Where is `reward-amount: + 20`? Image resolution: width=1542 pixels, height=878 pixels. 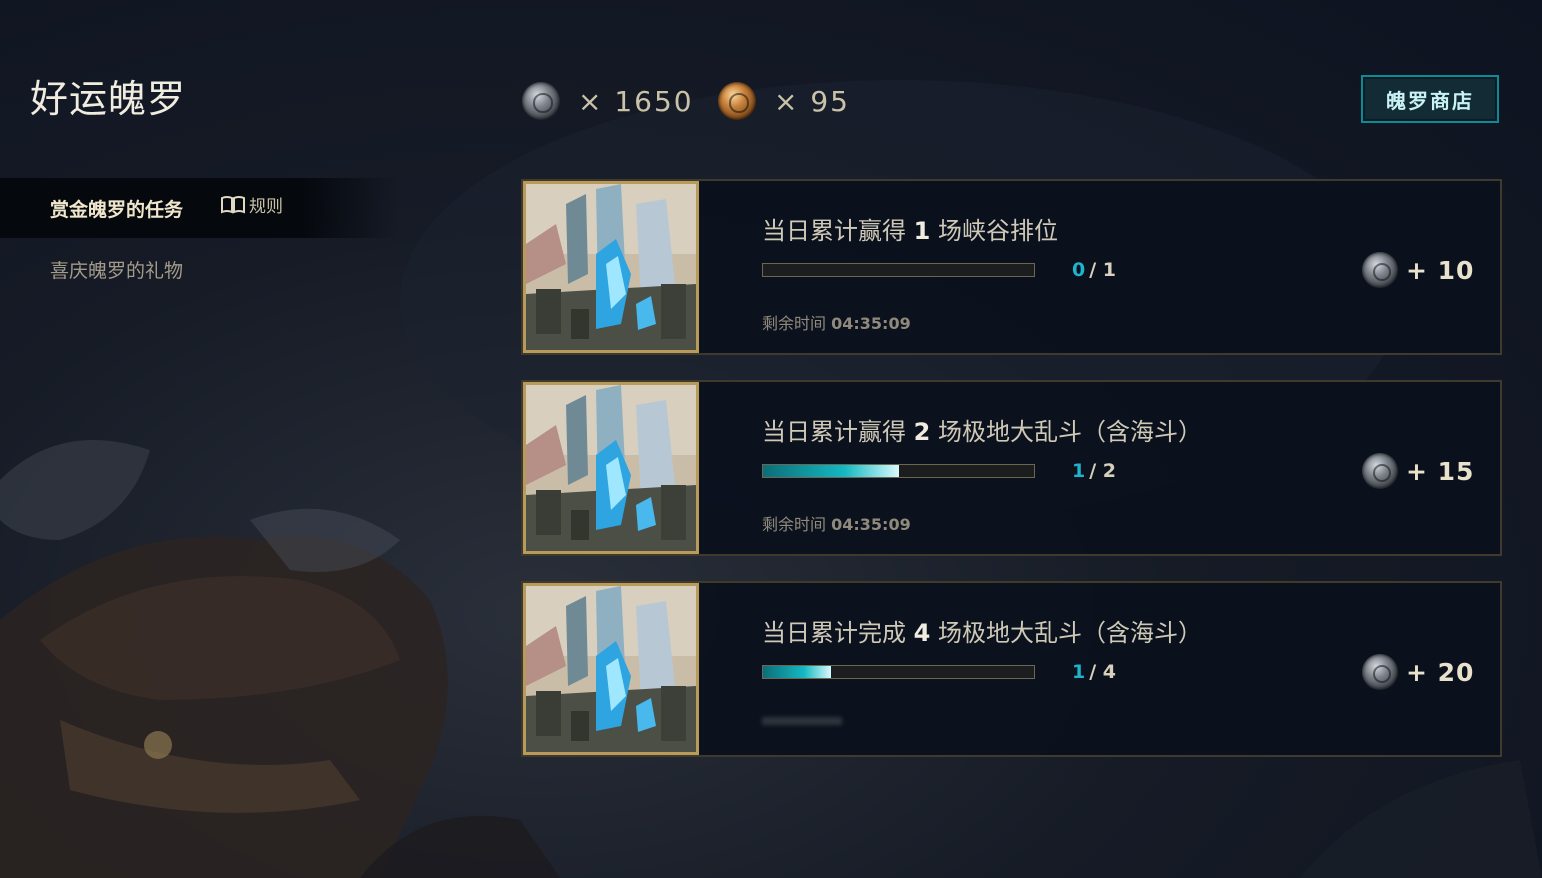
reward-amount: + 20 is located at coordinates (1440, 672).